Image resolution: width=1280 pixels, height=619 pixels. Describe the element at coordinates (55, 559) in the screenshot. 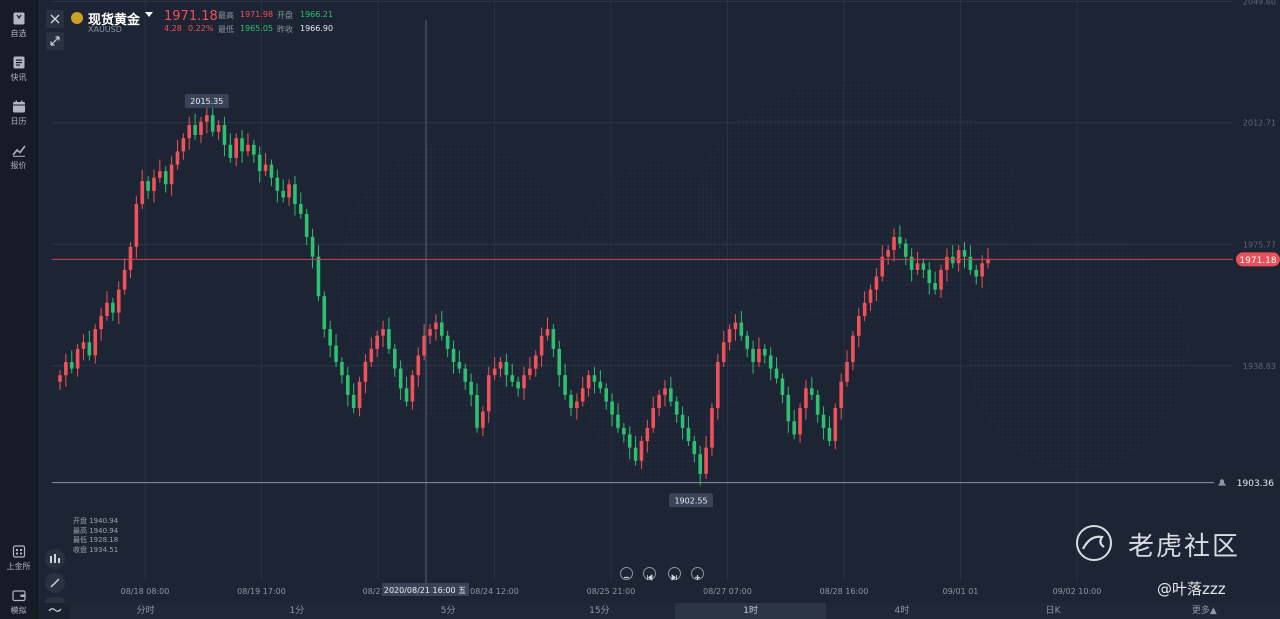

I see `indicator-tool-button` at that location.